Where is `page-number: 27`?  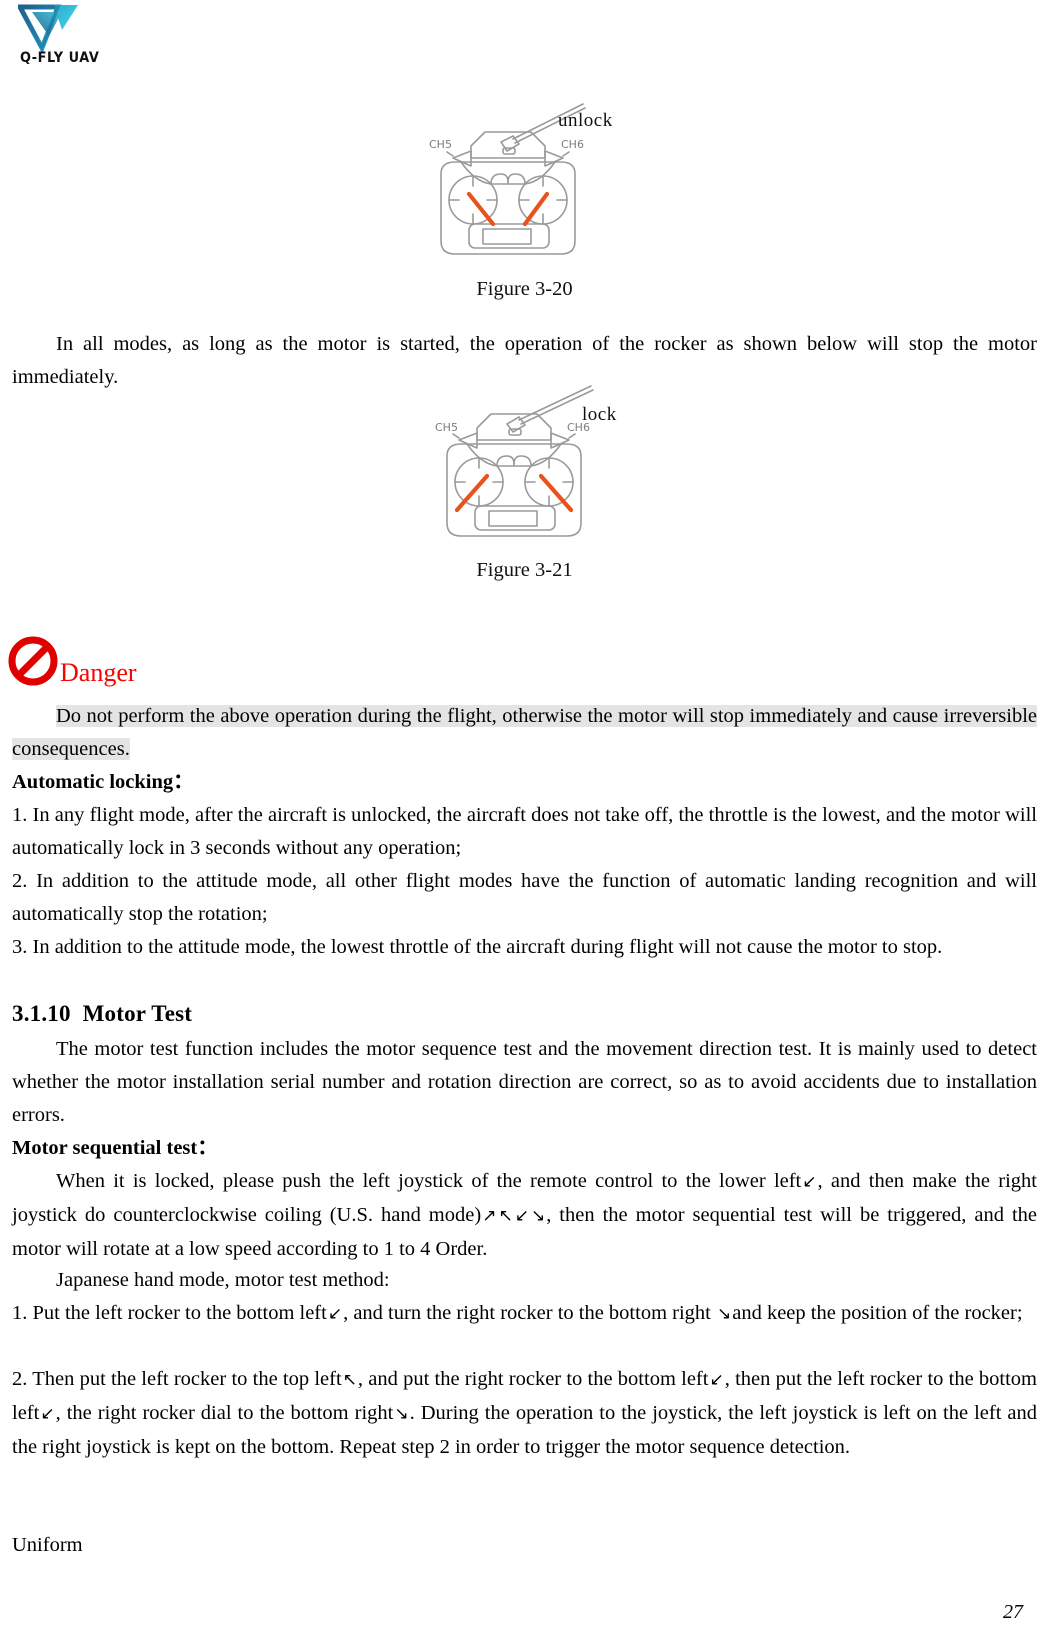 page-number: 27 is located at coordinates (1013, 1612).